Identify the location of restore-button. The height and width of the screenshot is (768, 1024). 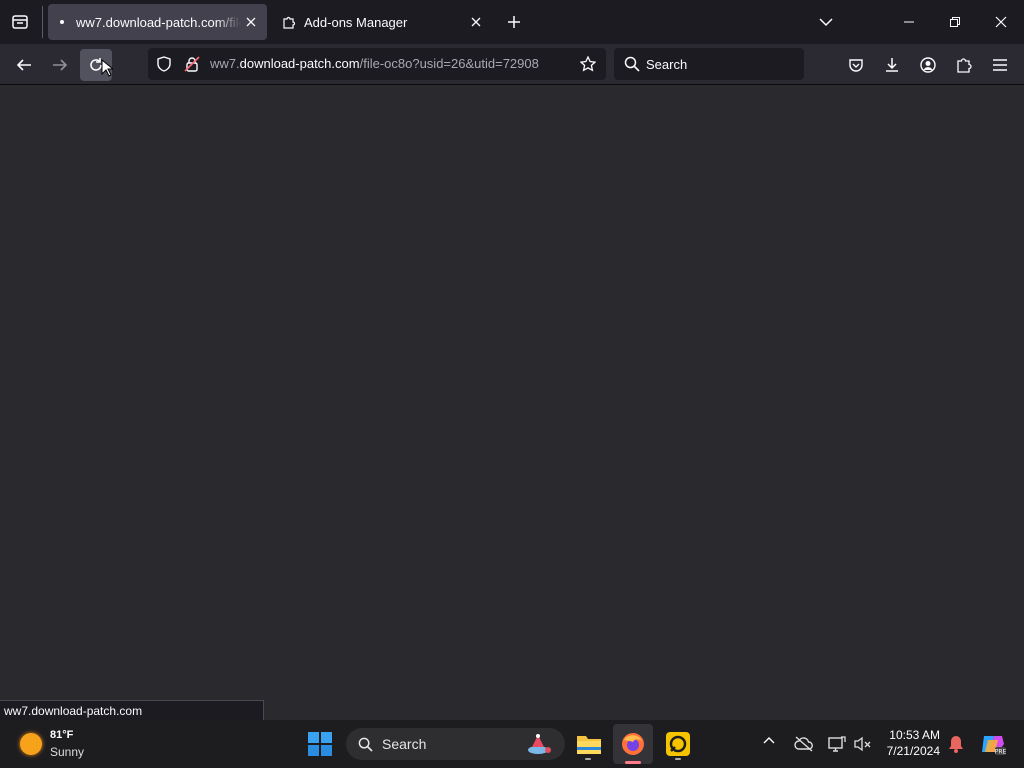
(955, 22).